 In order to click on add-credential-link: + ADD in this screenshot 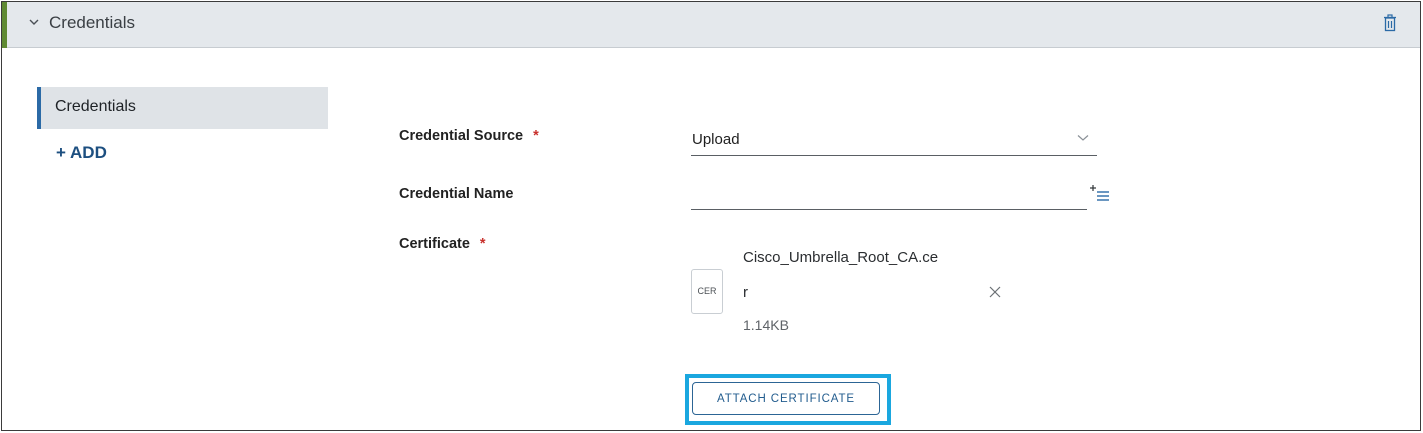, I will do `click(81, 153)`.